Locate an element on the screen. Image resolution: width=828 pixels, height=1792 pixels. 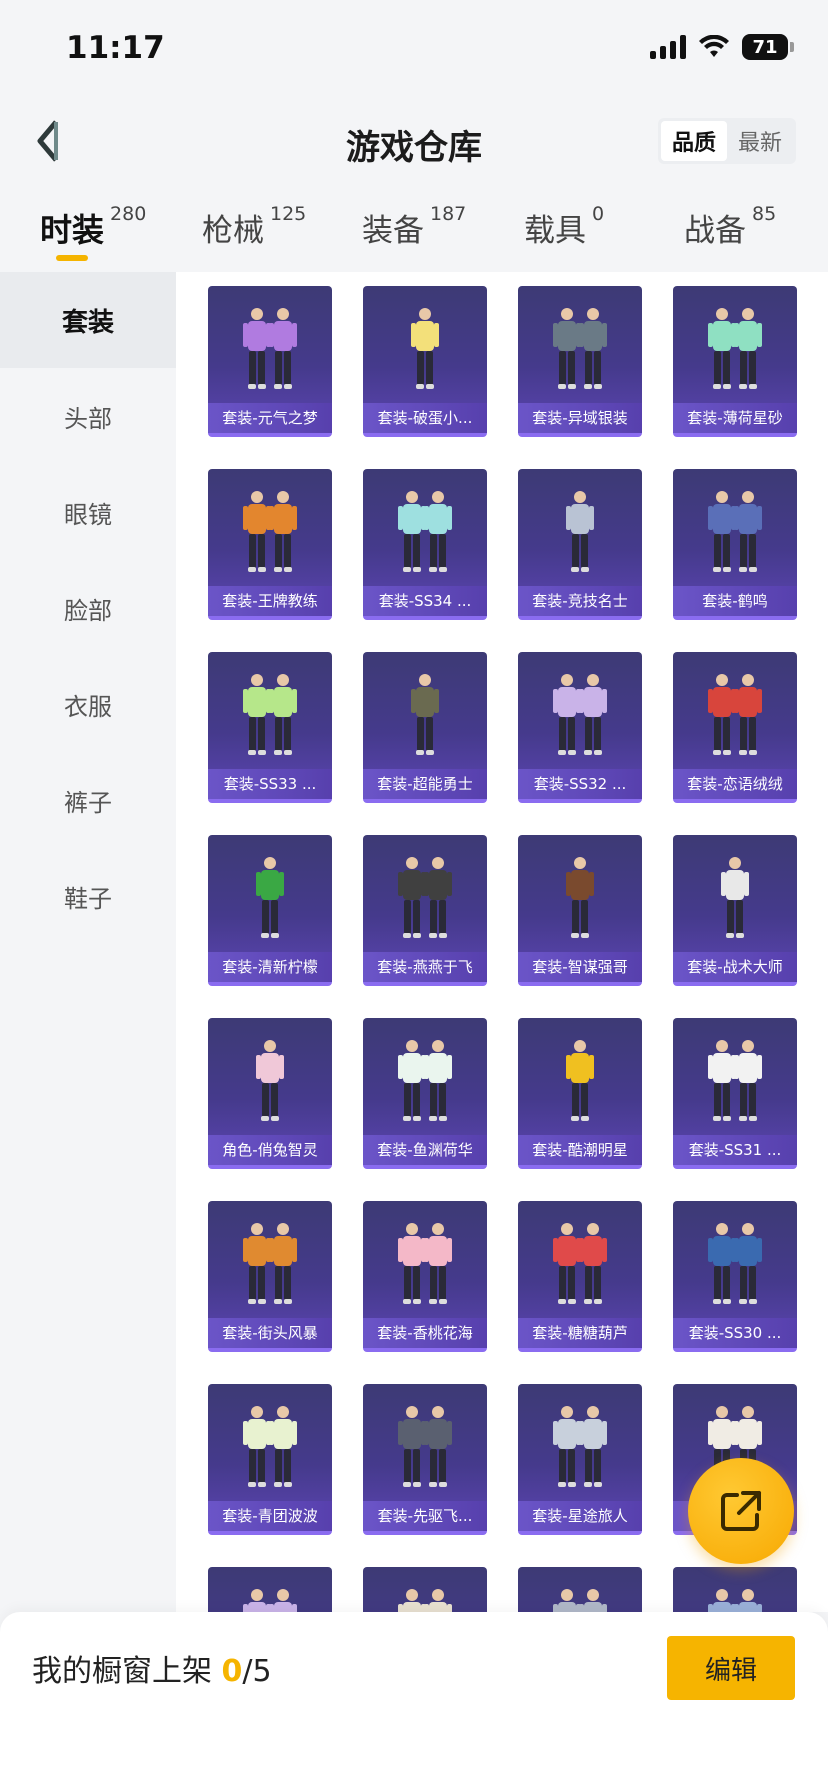
item-card: 套装-智谋强哥 is located at coordinates (580, 910).